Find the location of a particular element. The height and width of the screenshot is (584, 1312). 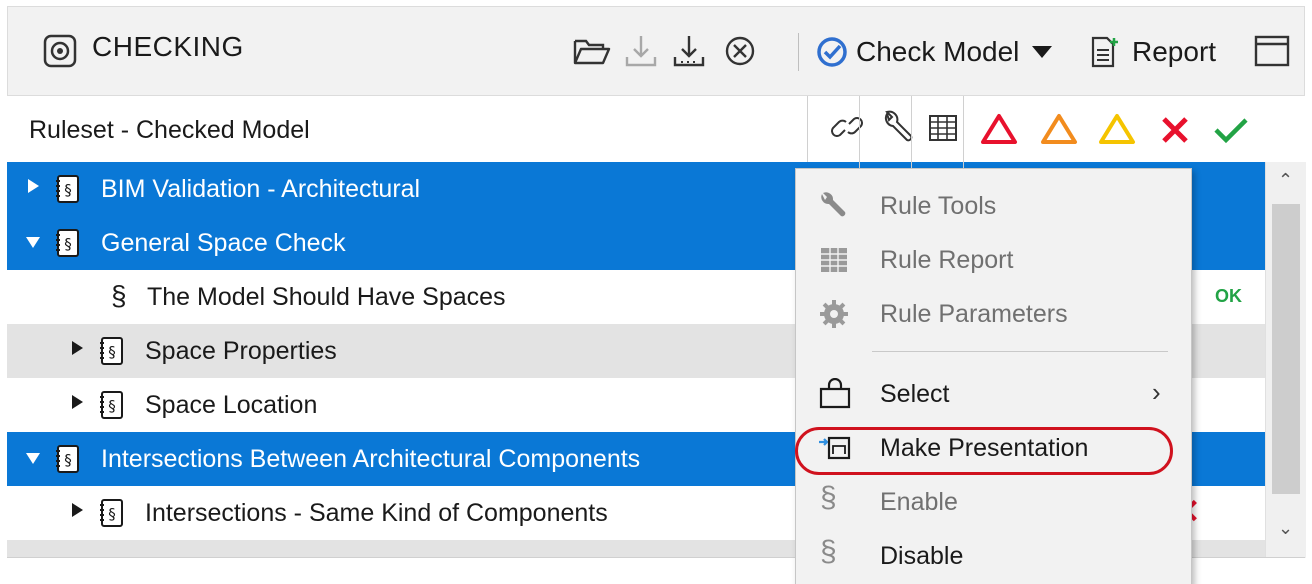

checking-icon is located at coordinates (60, 51).